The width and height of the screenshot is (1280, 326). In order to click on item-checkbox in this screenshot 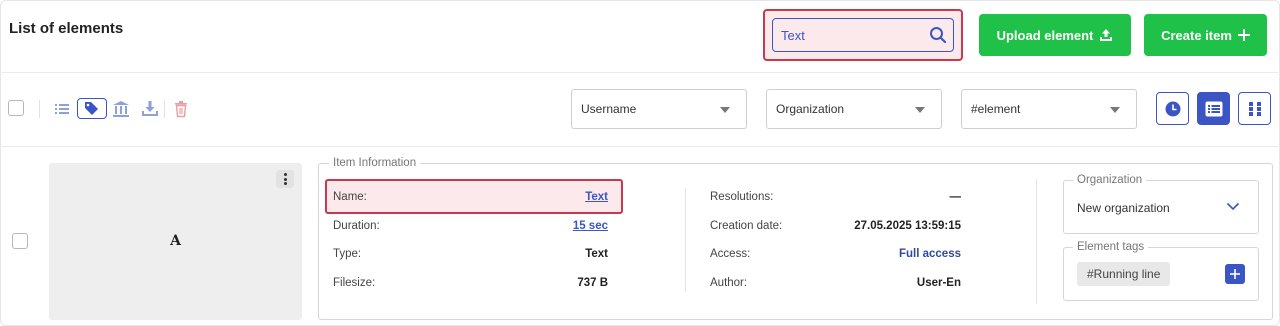, I will do `click(20, 241)`.